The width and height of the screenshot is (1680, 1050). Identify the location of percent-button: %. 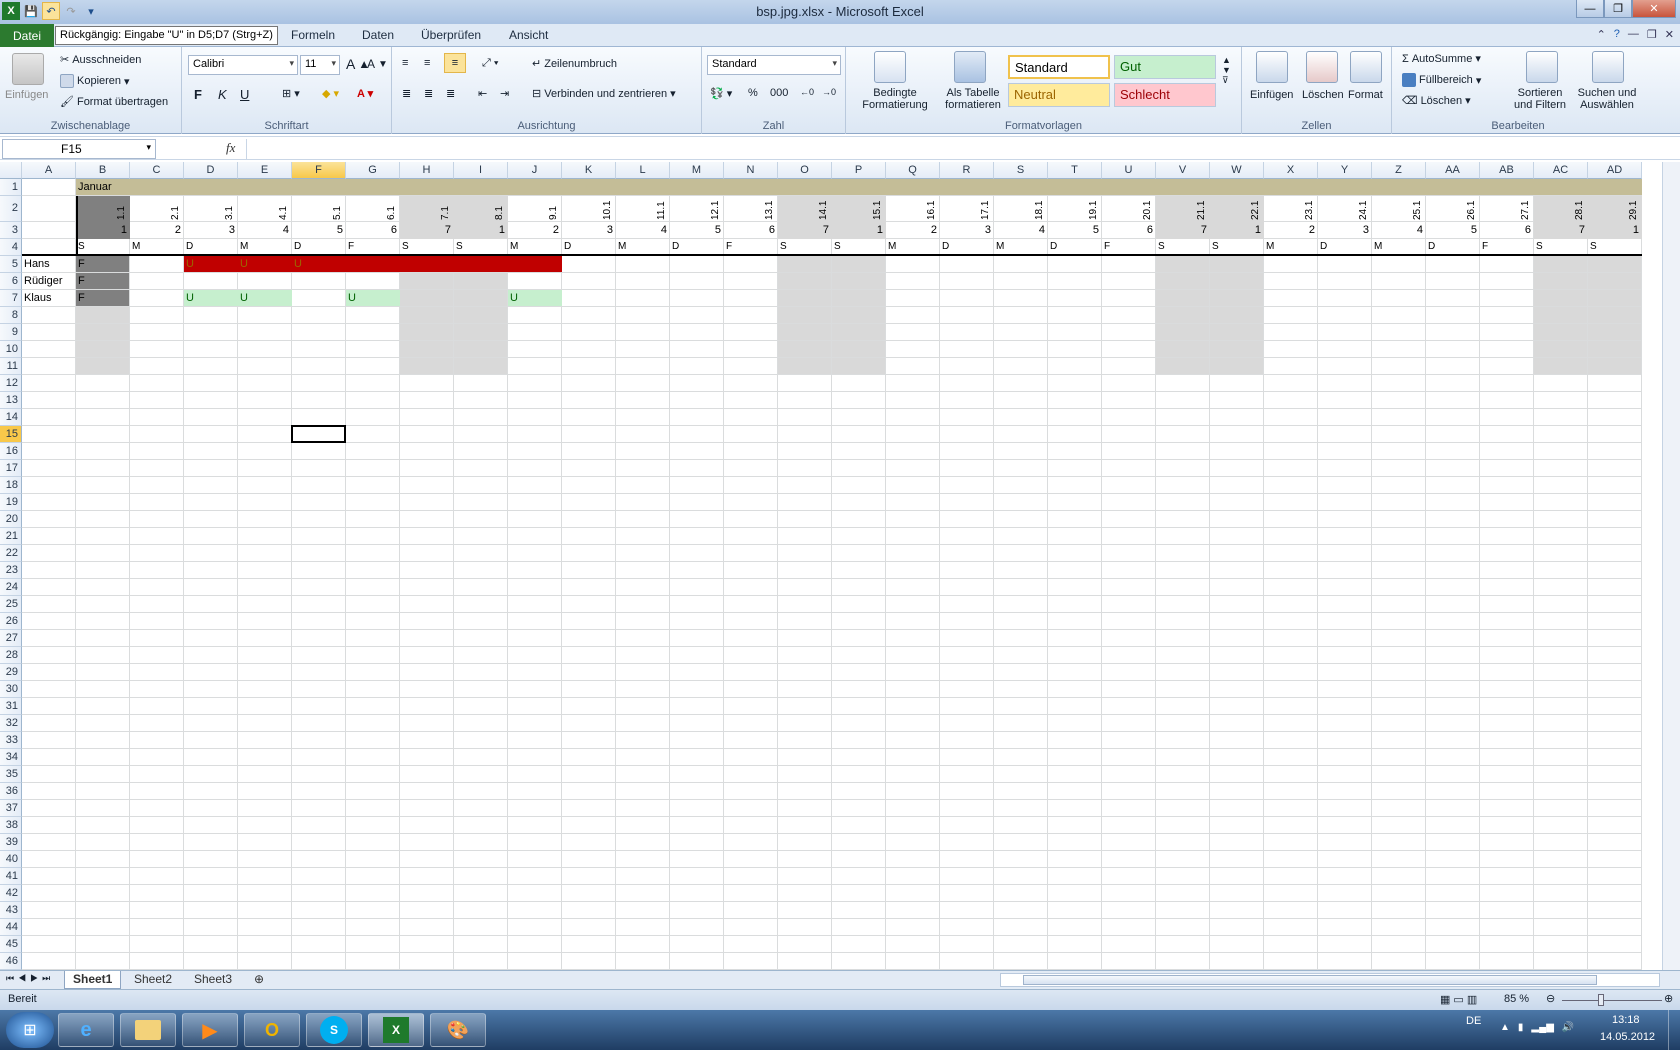
(753, 93).